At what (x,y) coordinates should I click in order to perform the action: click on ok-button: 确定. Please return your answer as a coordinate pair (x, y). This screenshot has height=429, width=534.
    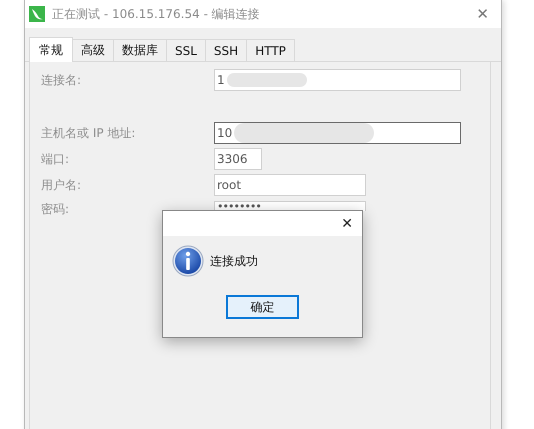
    Looking at the image, I should click on (262, 307).